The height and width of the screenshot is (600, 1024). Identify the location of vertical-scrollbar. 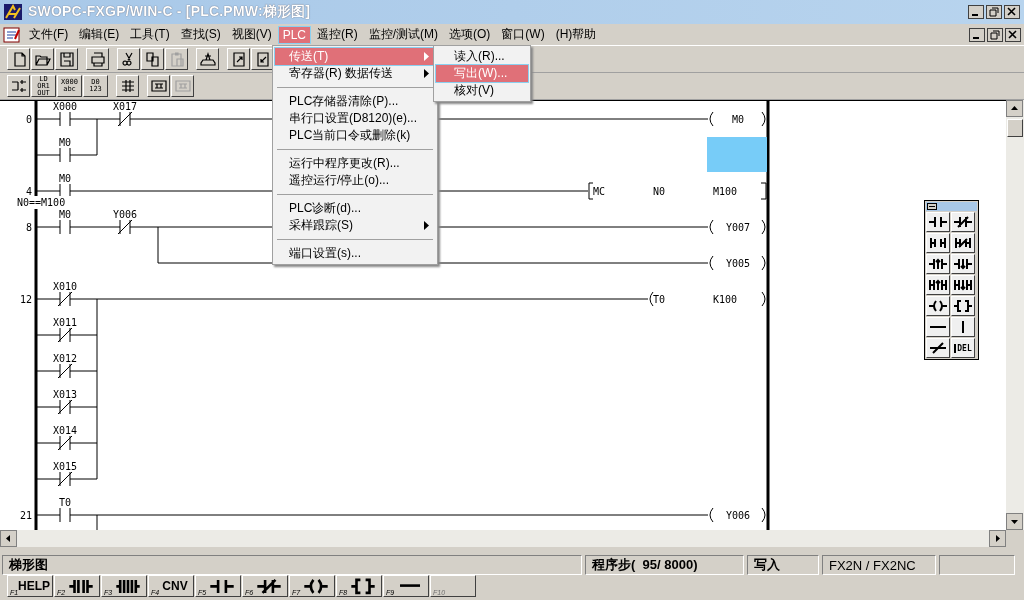
(1015, 315).